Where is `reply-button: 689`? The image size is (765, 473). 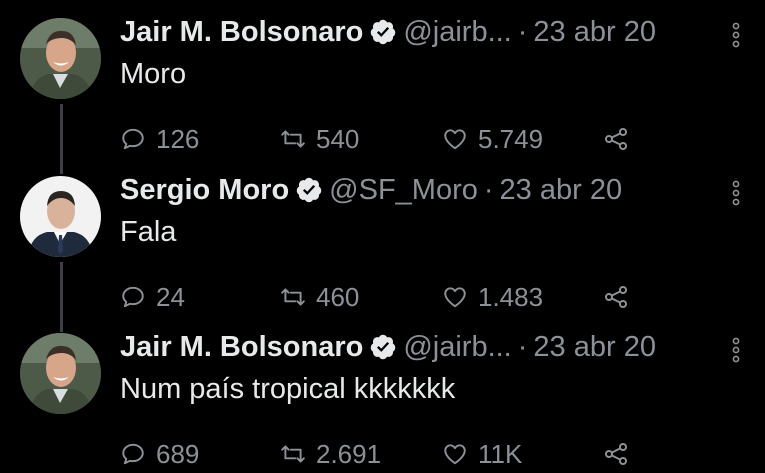 reply-button: 689 is located at coordinates (159, 454).